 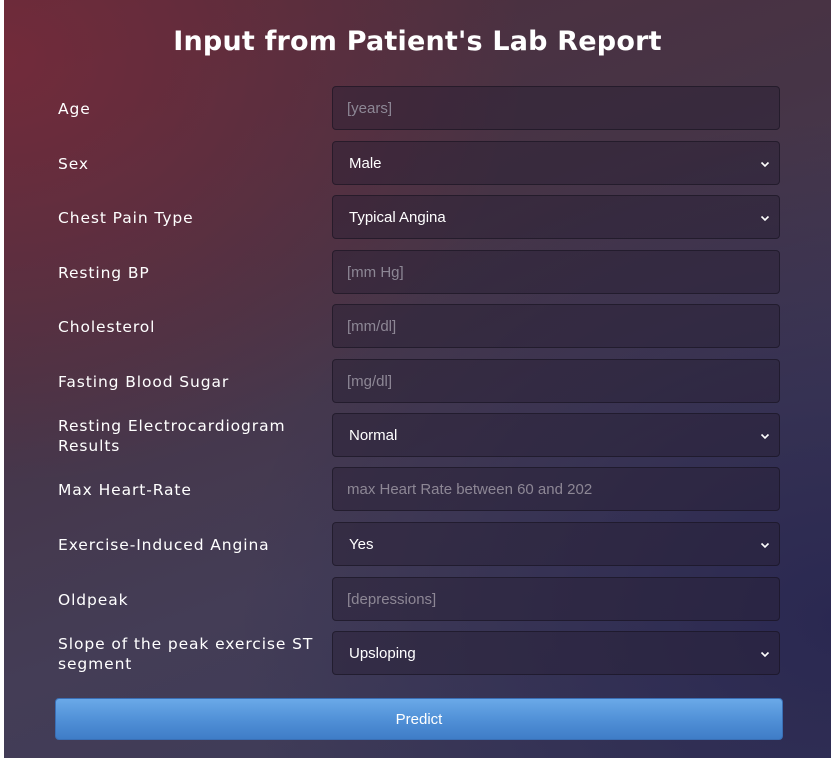 I want to click on cholesterol-label: Cholesterol, so click(x=107, y=327).